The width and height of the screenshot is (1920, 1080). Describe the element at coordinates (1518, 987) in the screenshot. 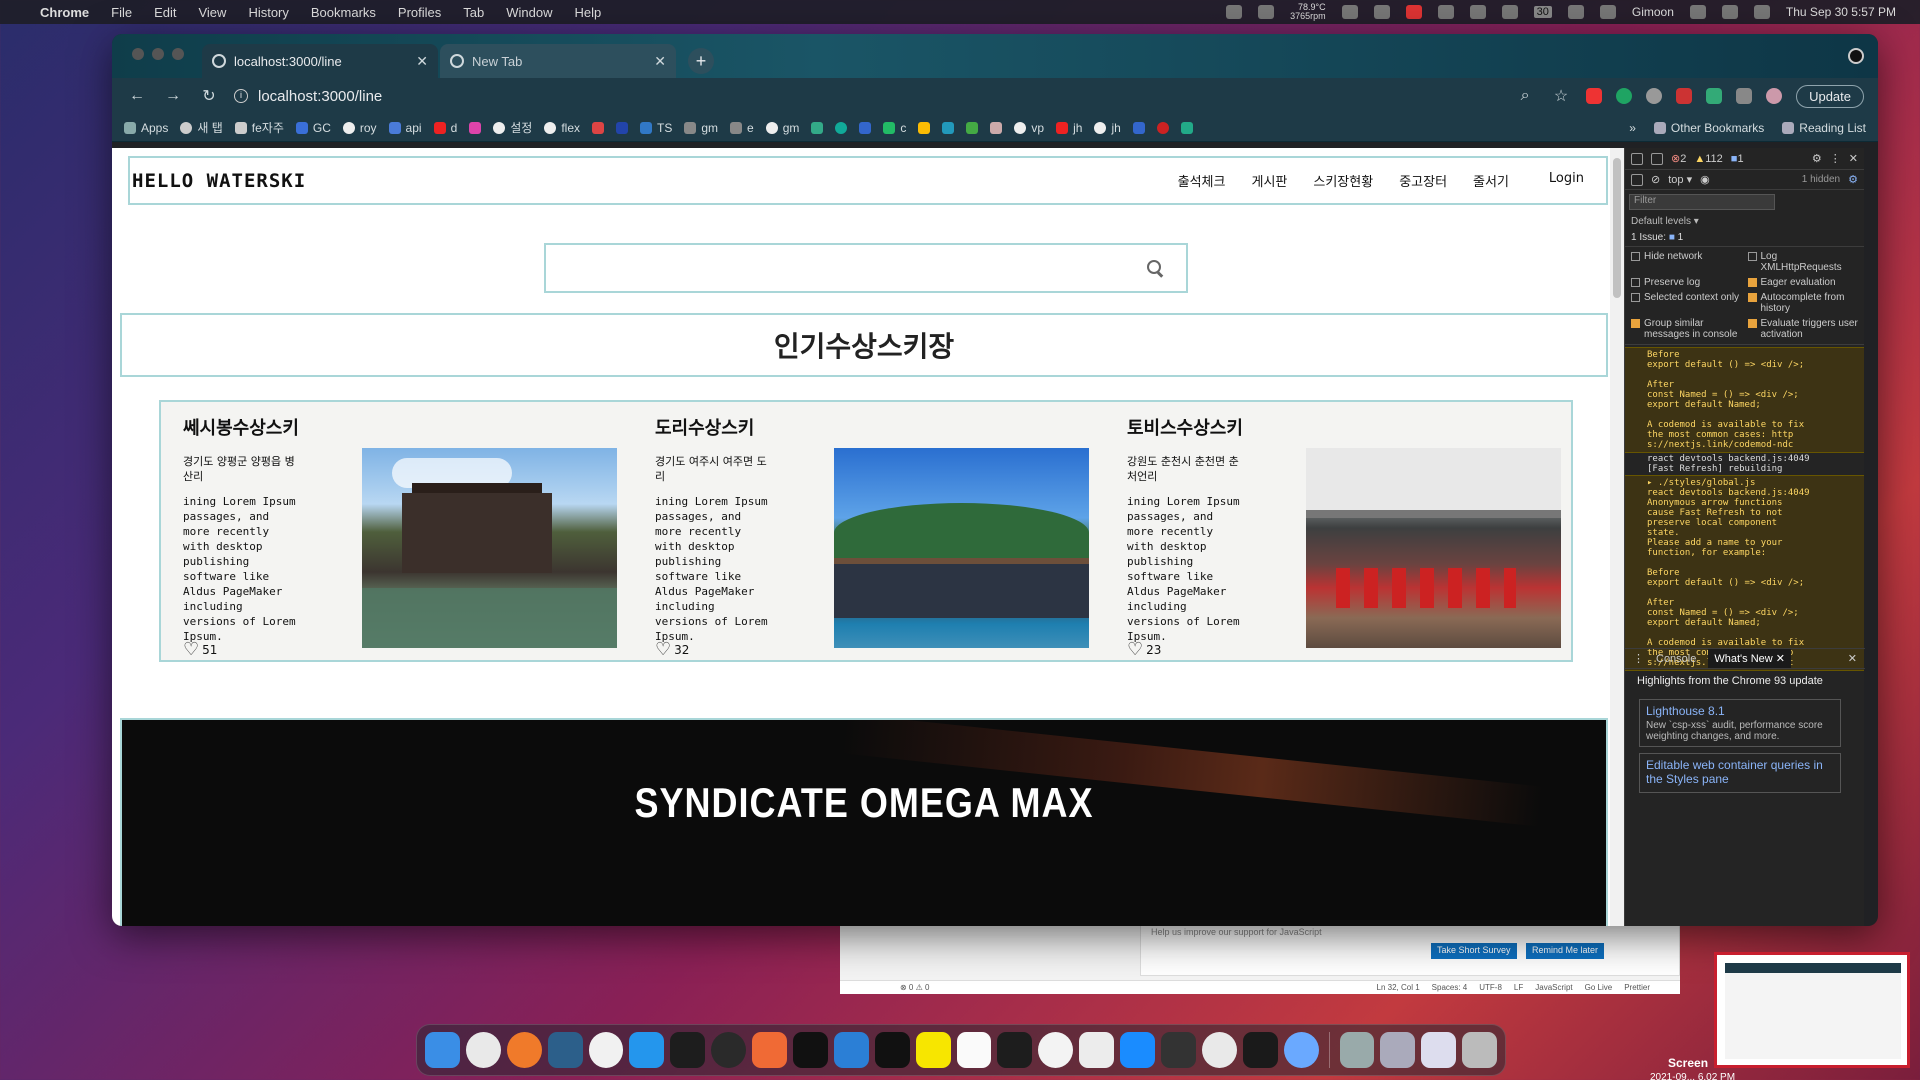

I see `eol: LF` at that location.